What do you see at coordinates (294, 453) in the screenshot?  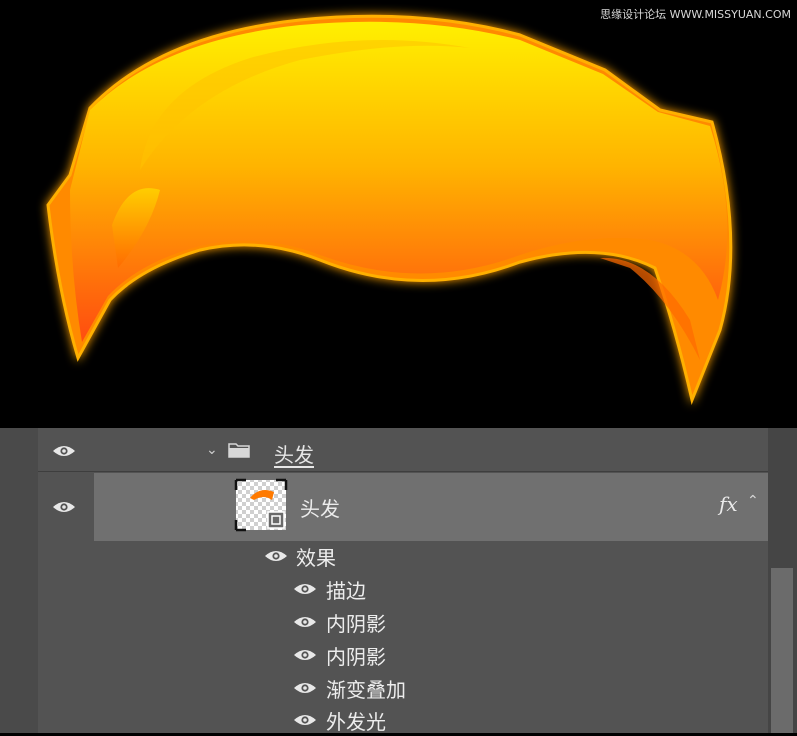 I see `layer-group-name: 头发` at bounding box center [294, 453].